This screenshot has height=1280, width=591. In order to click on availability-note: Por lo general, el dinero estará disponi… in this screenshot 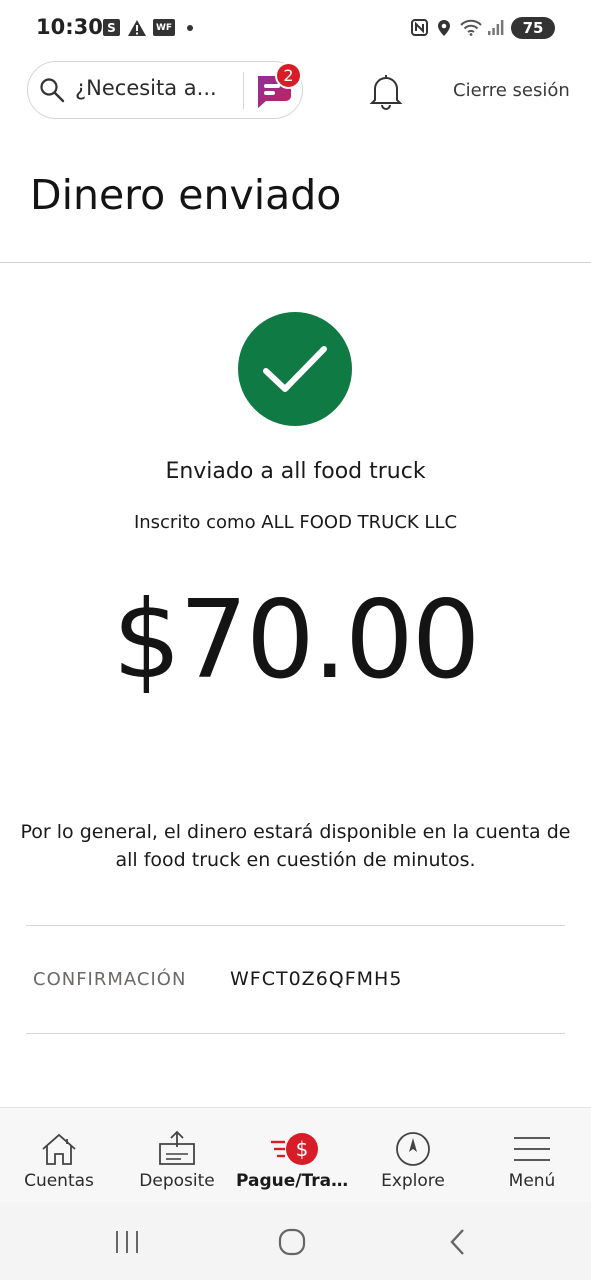, I will do `click(295, 846)`.